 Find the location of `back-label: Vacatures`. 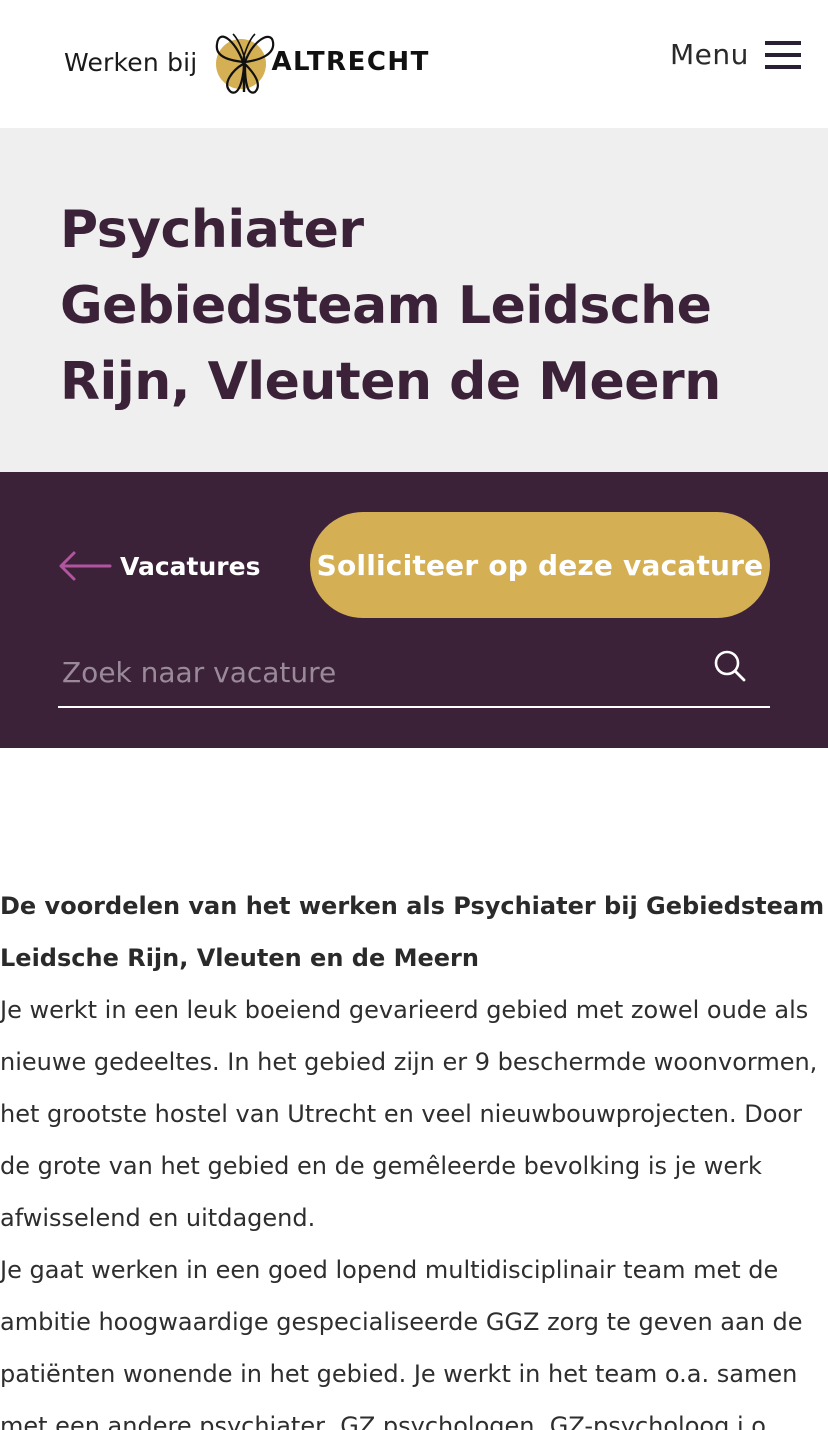

back-label: Vacatures is located at coordinates (190, 566).